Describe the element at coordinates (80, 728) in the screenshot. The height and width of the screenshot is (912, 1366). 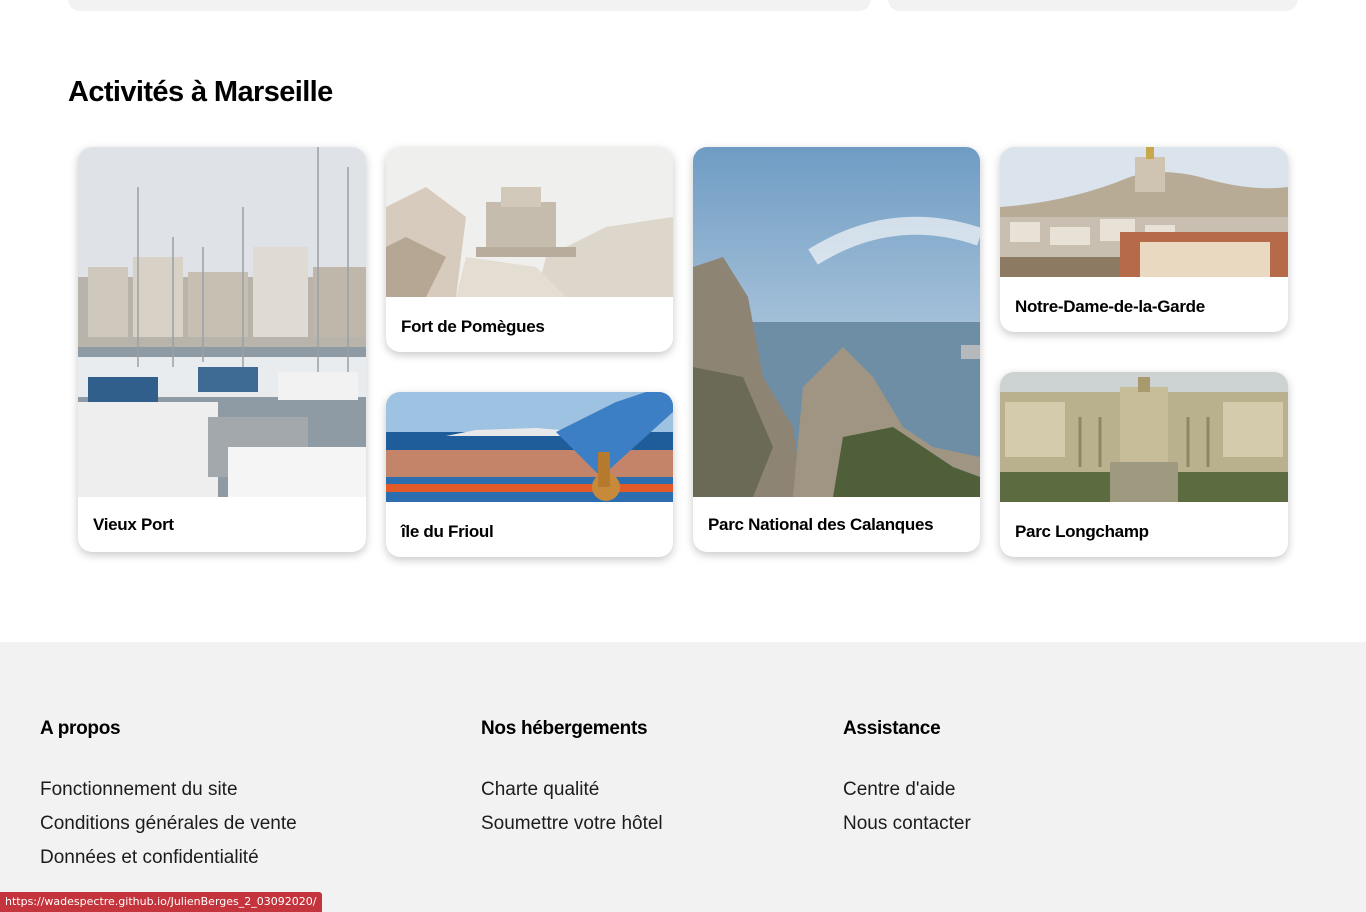
I see `footer-heading: A propos` at that location.